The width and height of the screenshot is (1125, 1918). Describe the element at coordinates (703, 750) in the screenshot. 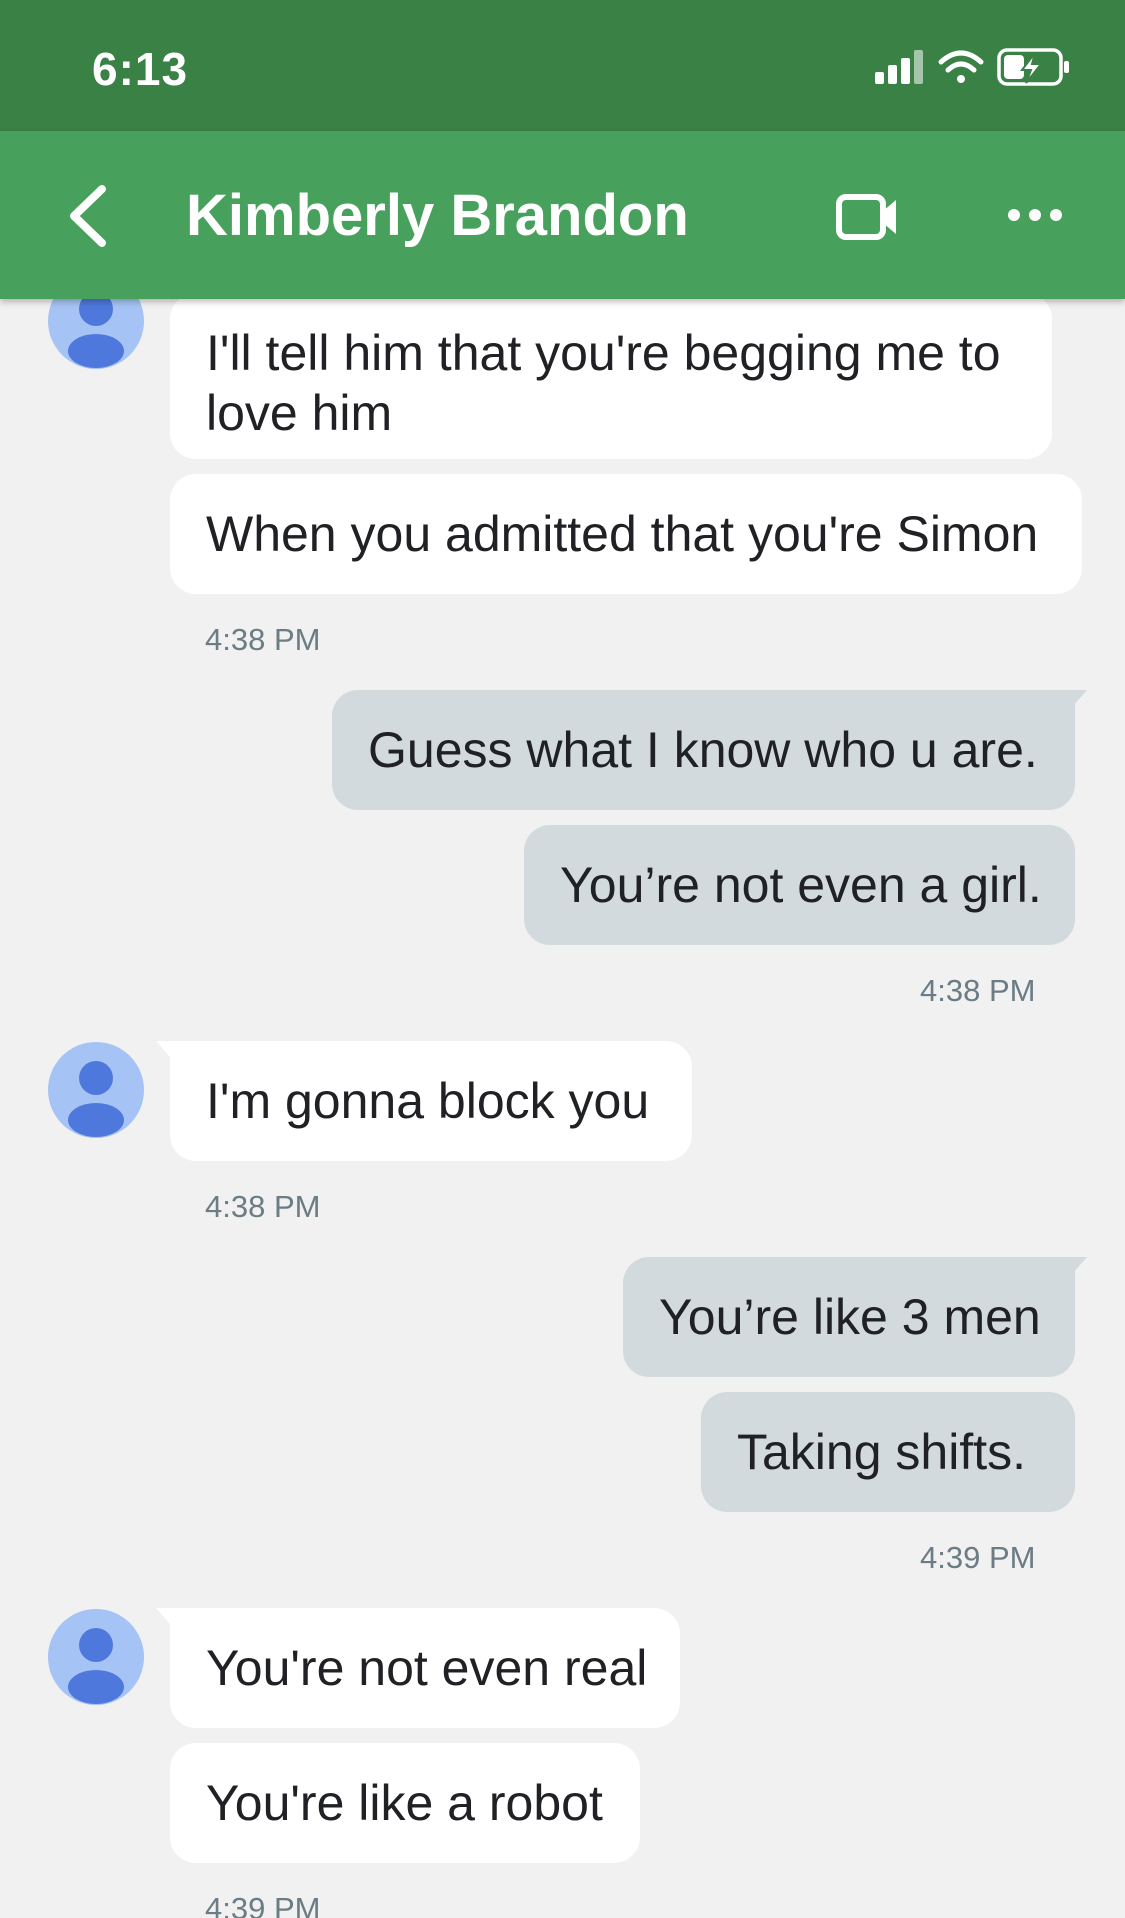

I see `message-text: Guess what I know who u are.` at that location.